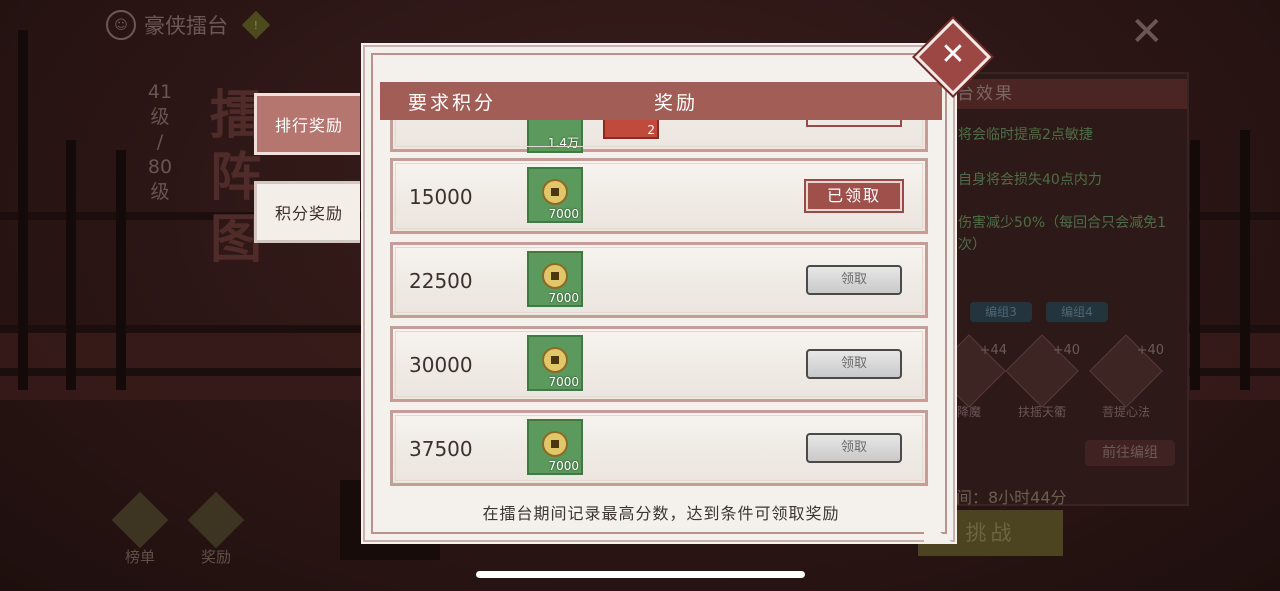  What do you see at coordinates (953, 54) in the screenshot?
I see `close-icon: ✕` at bounding box center [953, 54].